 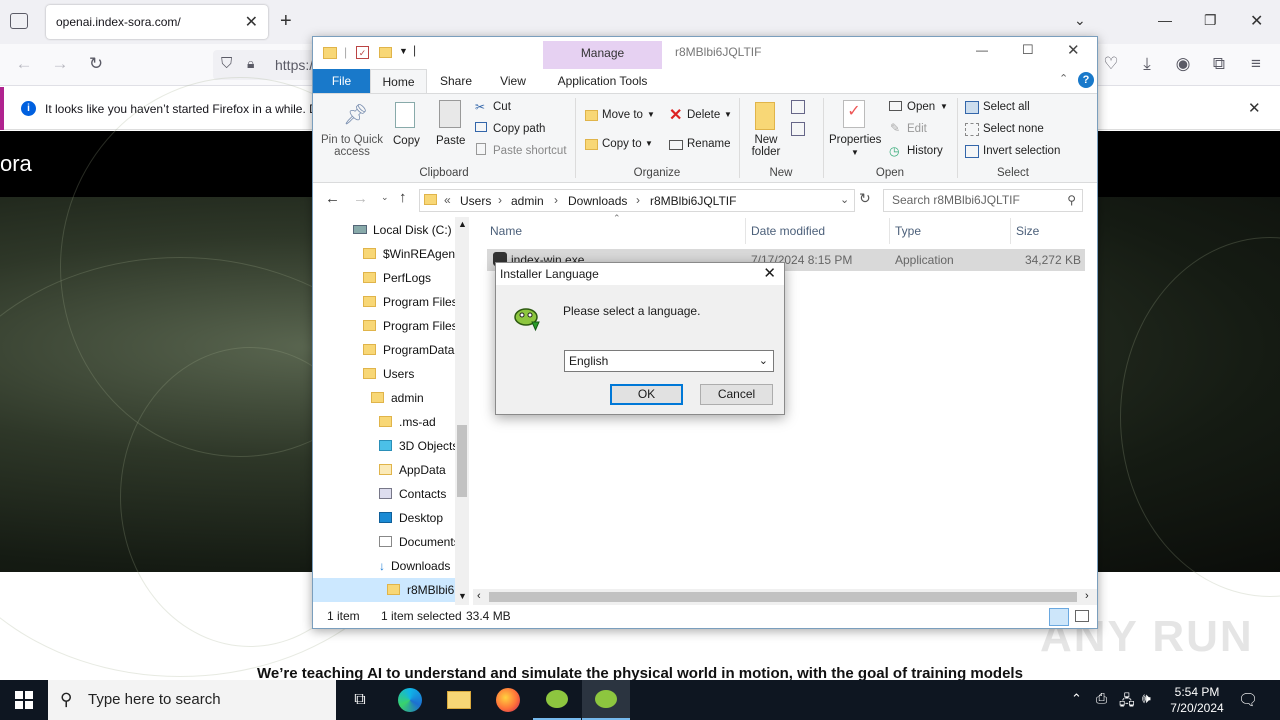 I want to click on chevron-right-icon: ›, so click(x=638, y=200).